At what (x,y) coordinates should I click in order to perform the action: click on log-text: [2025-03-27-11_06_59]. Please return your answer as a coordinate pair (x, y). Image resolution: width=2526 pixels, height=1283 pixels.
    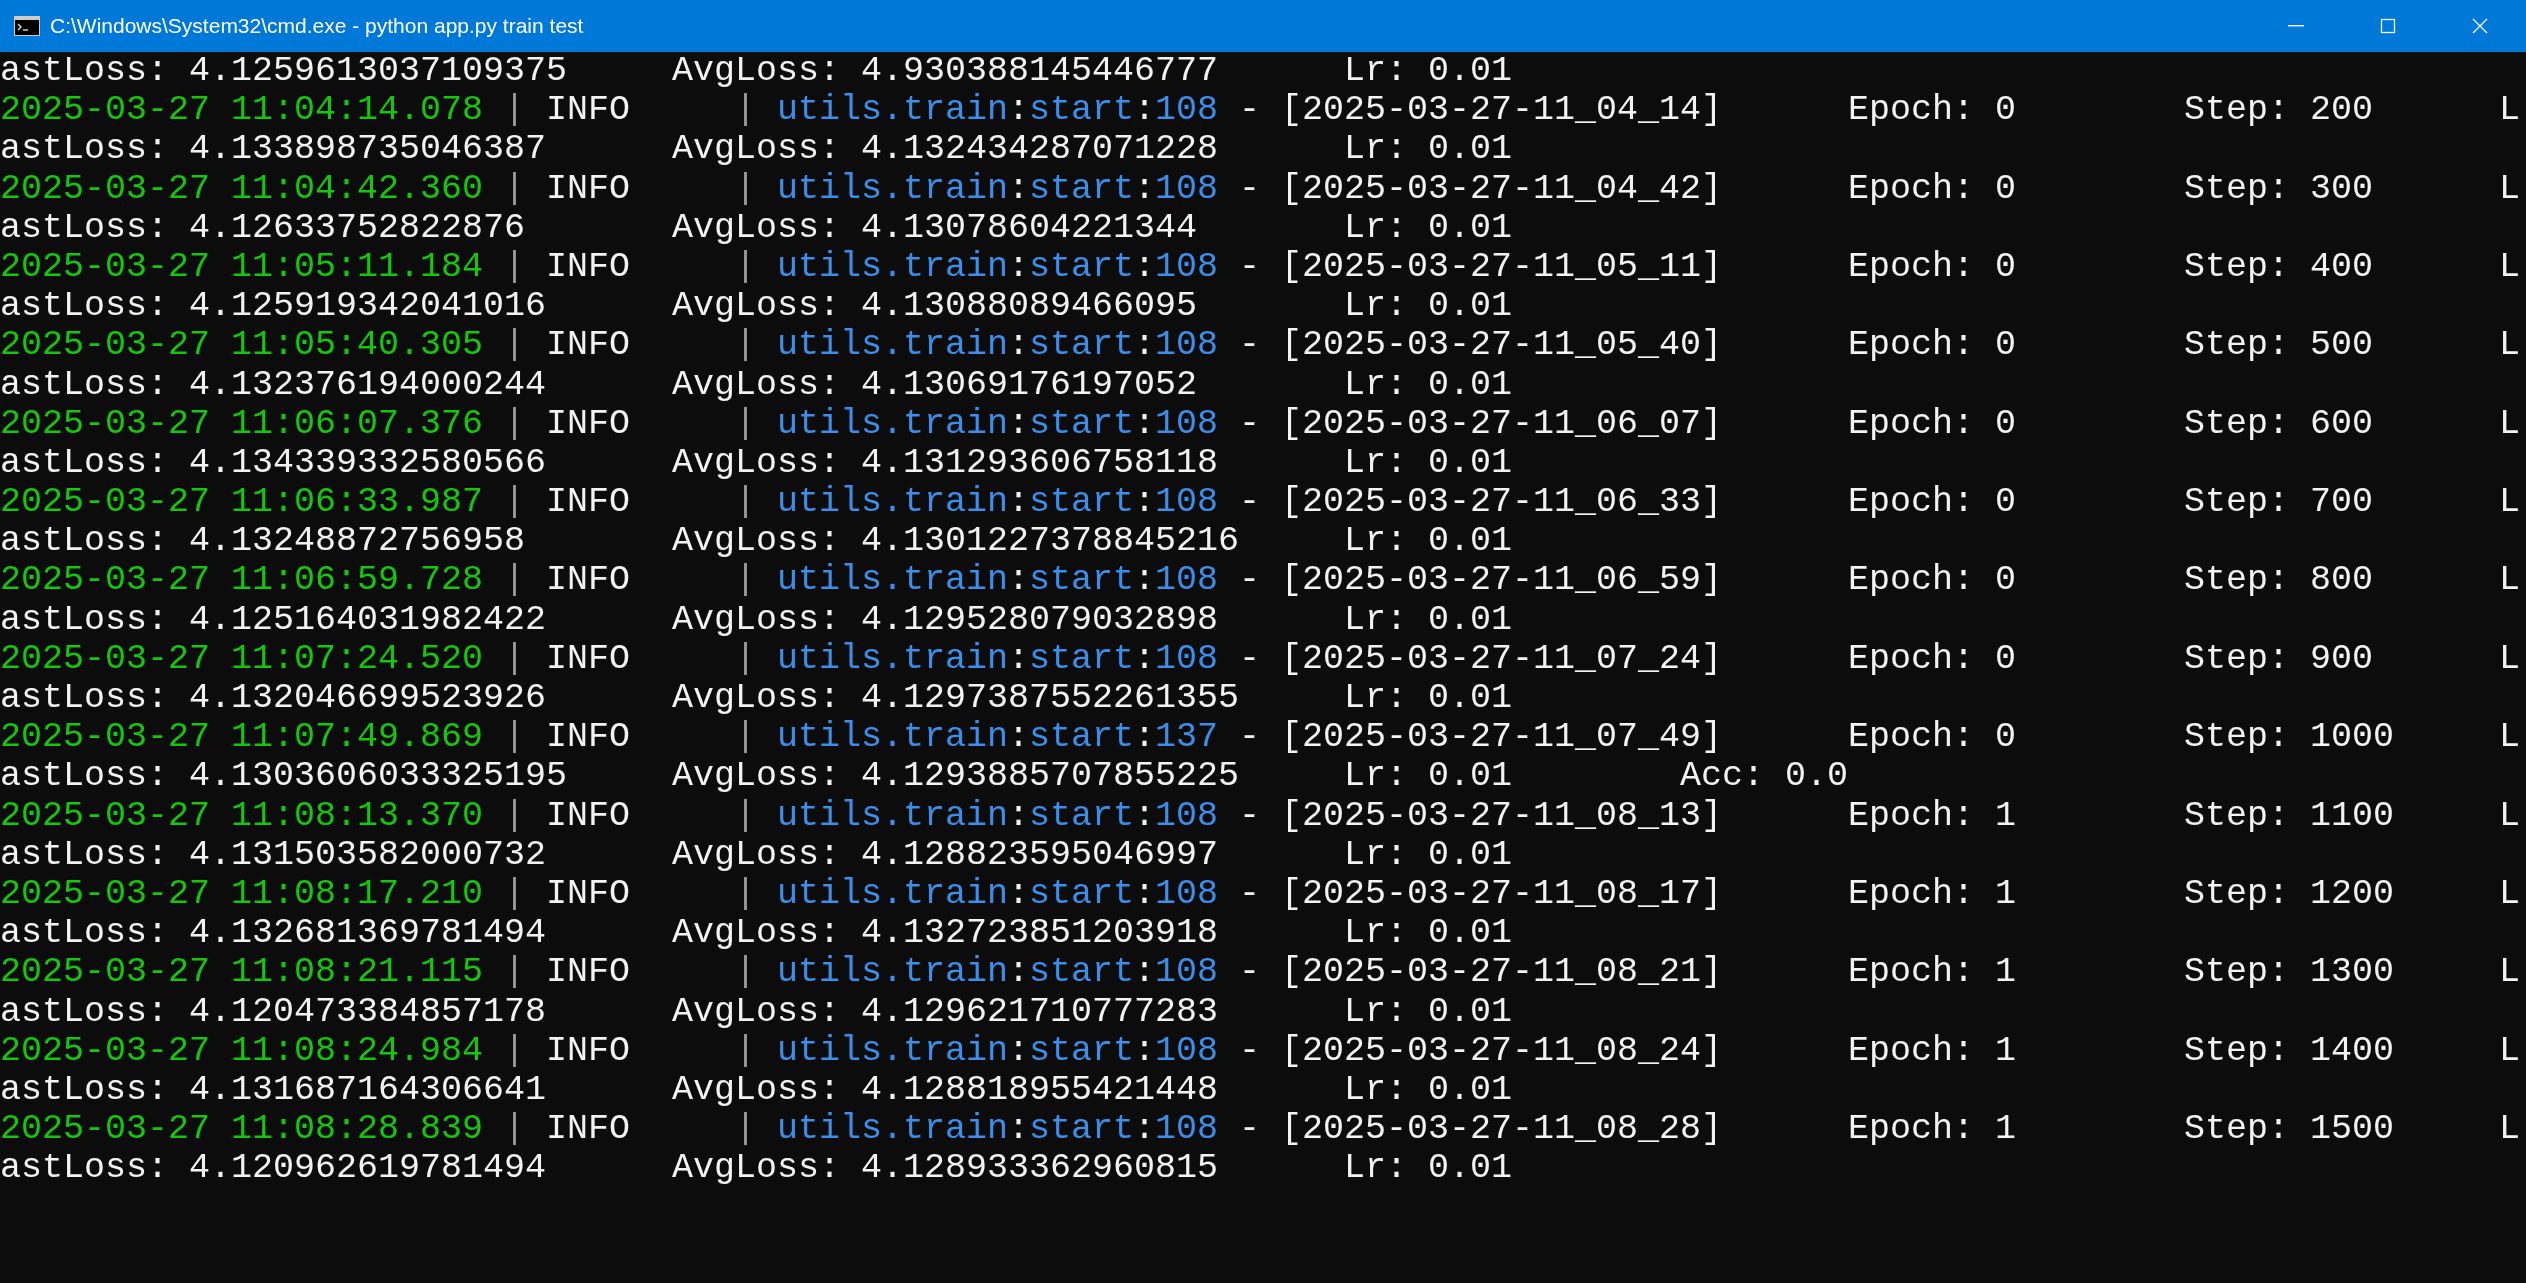
    Looking at the image, I should click on (1501, 581).